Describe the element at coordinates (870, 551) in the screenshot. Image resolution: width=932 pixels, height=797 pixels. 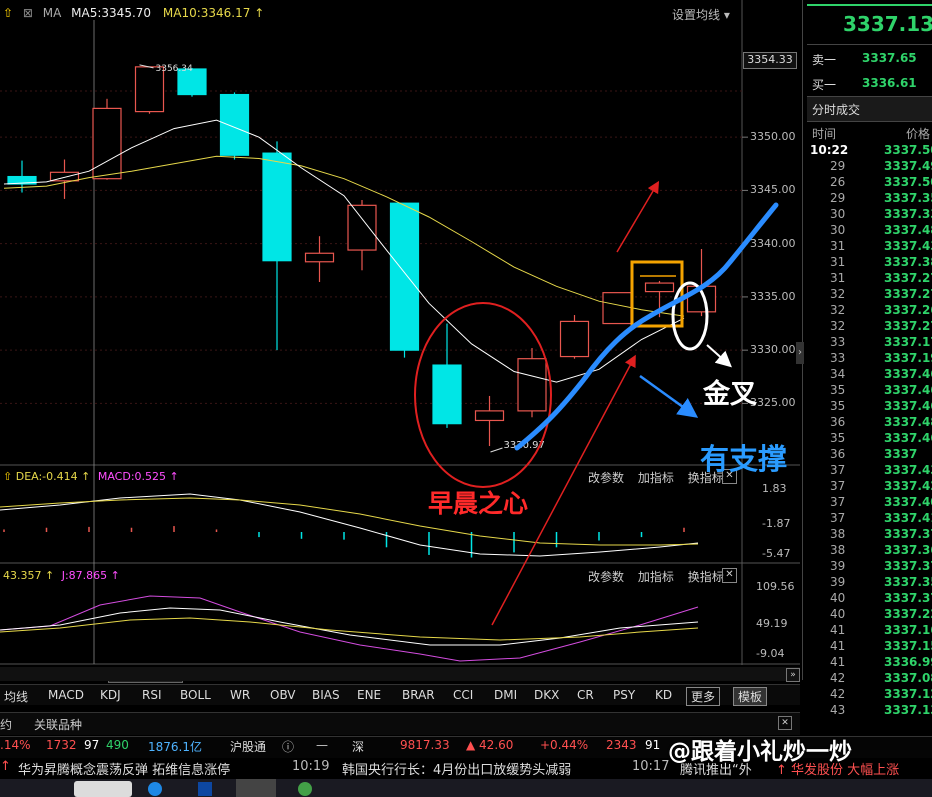
I see `list-item: 38 3337.36` at that location.